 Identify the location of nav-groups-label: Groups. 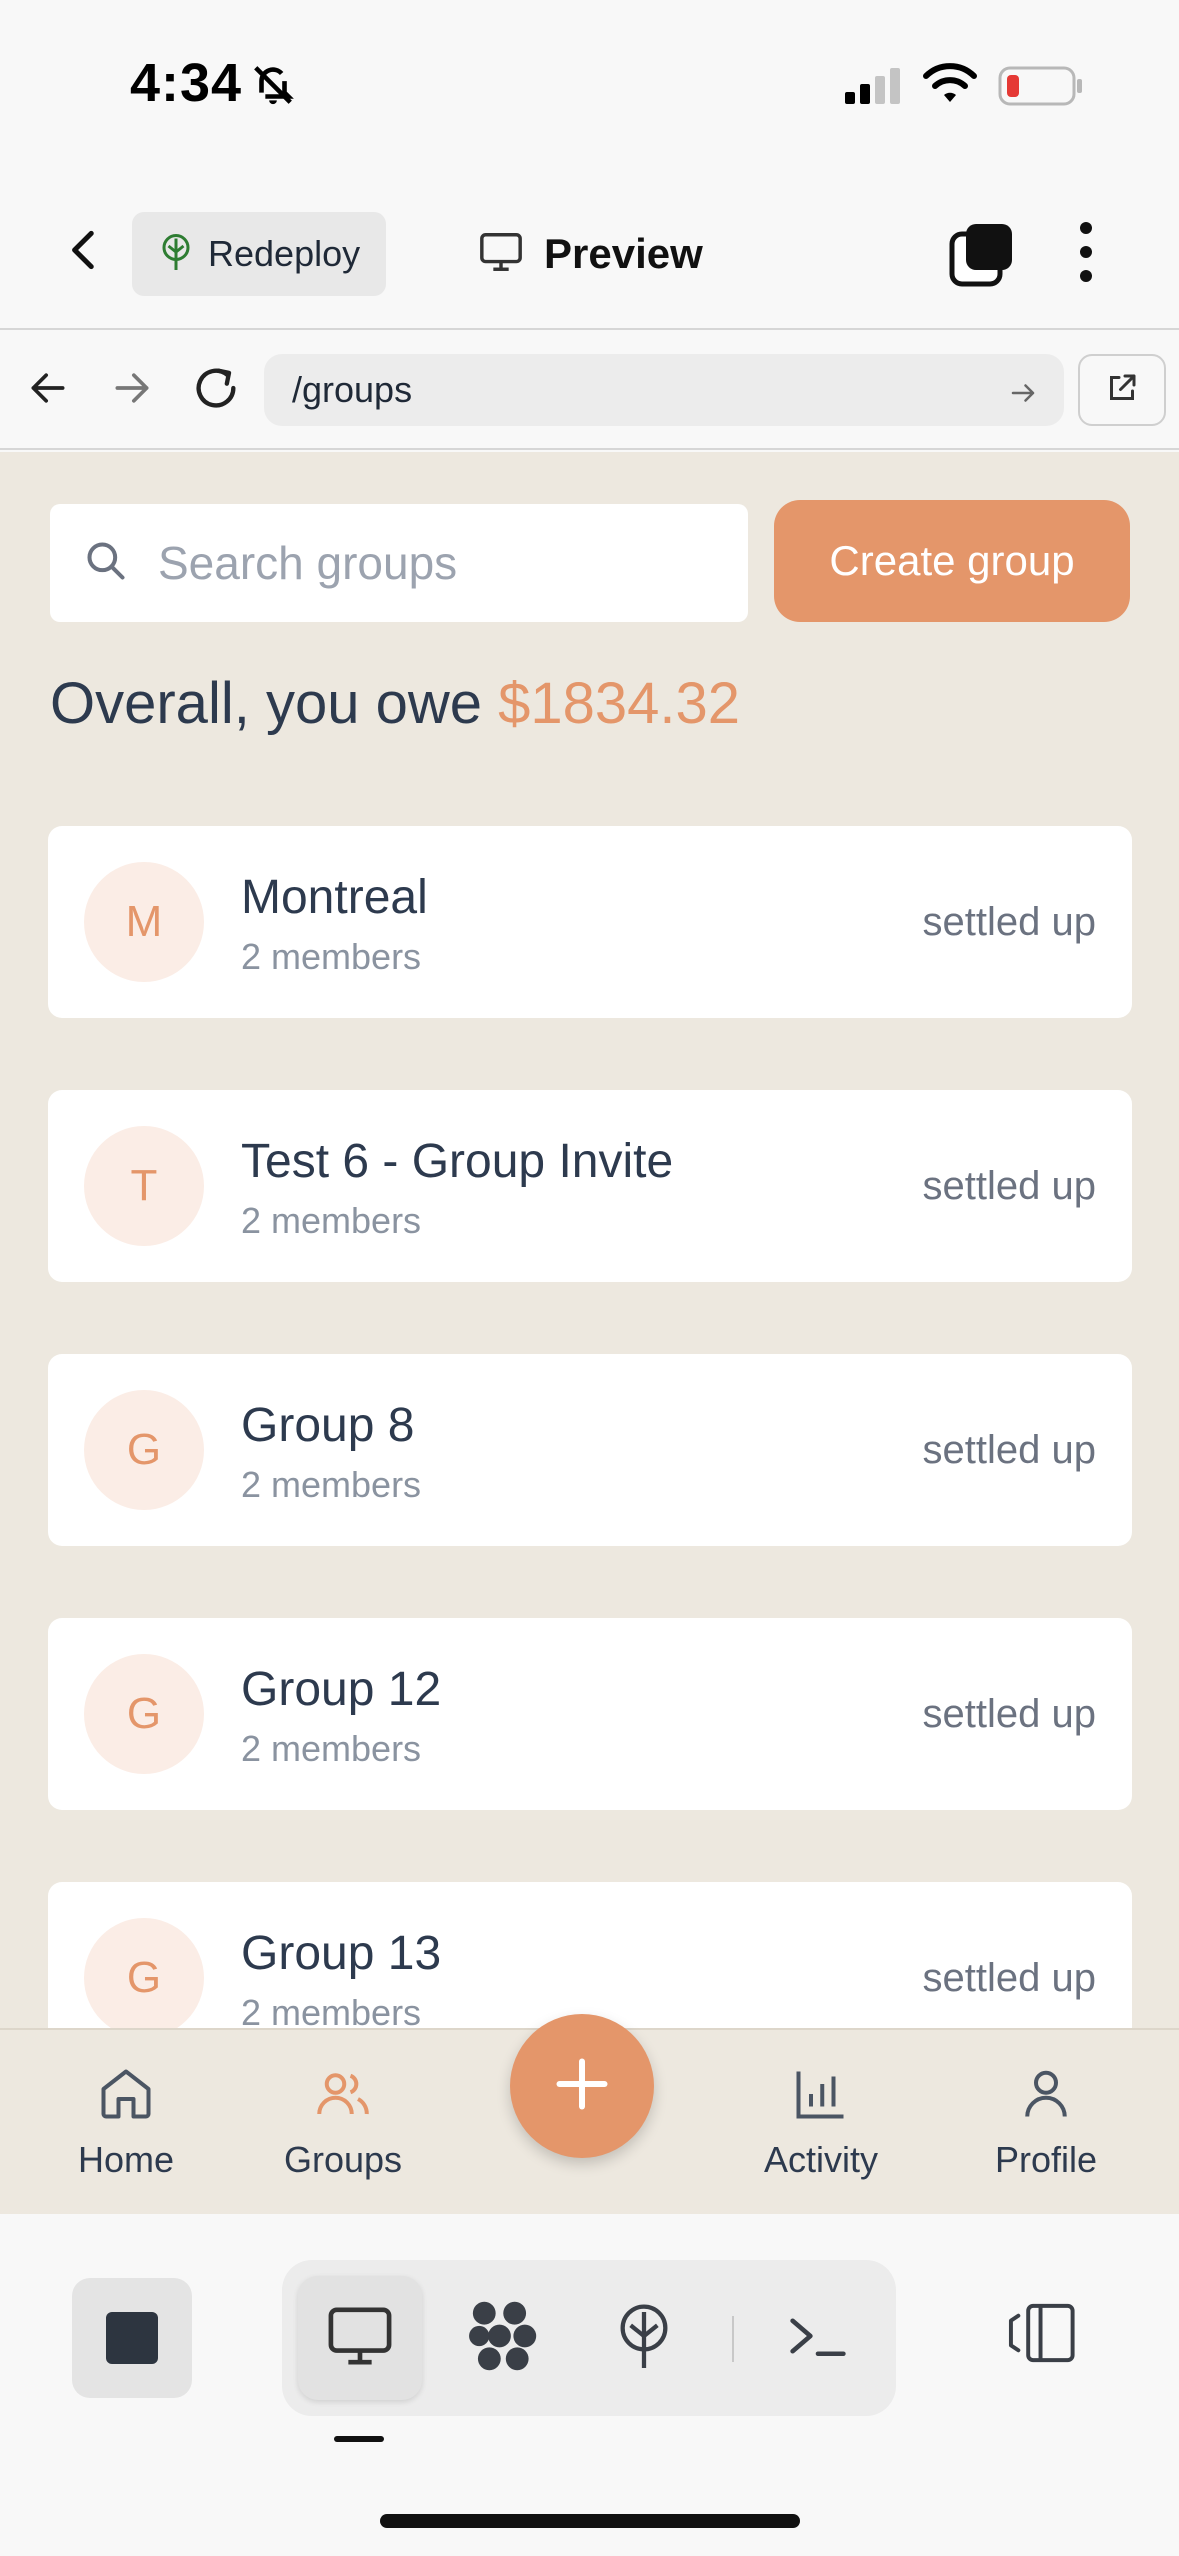
(343, 2159).